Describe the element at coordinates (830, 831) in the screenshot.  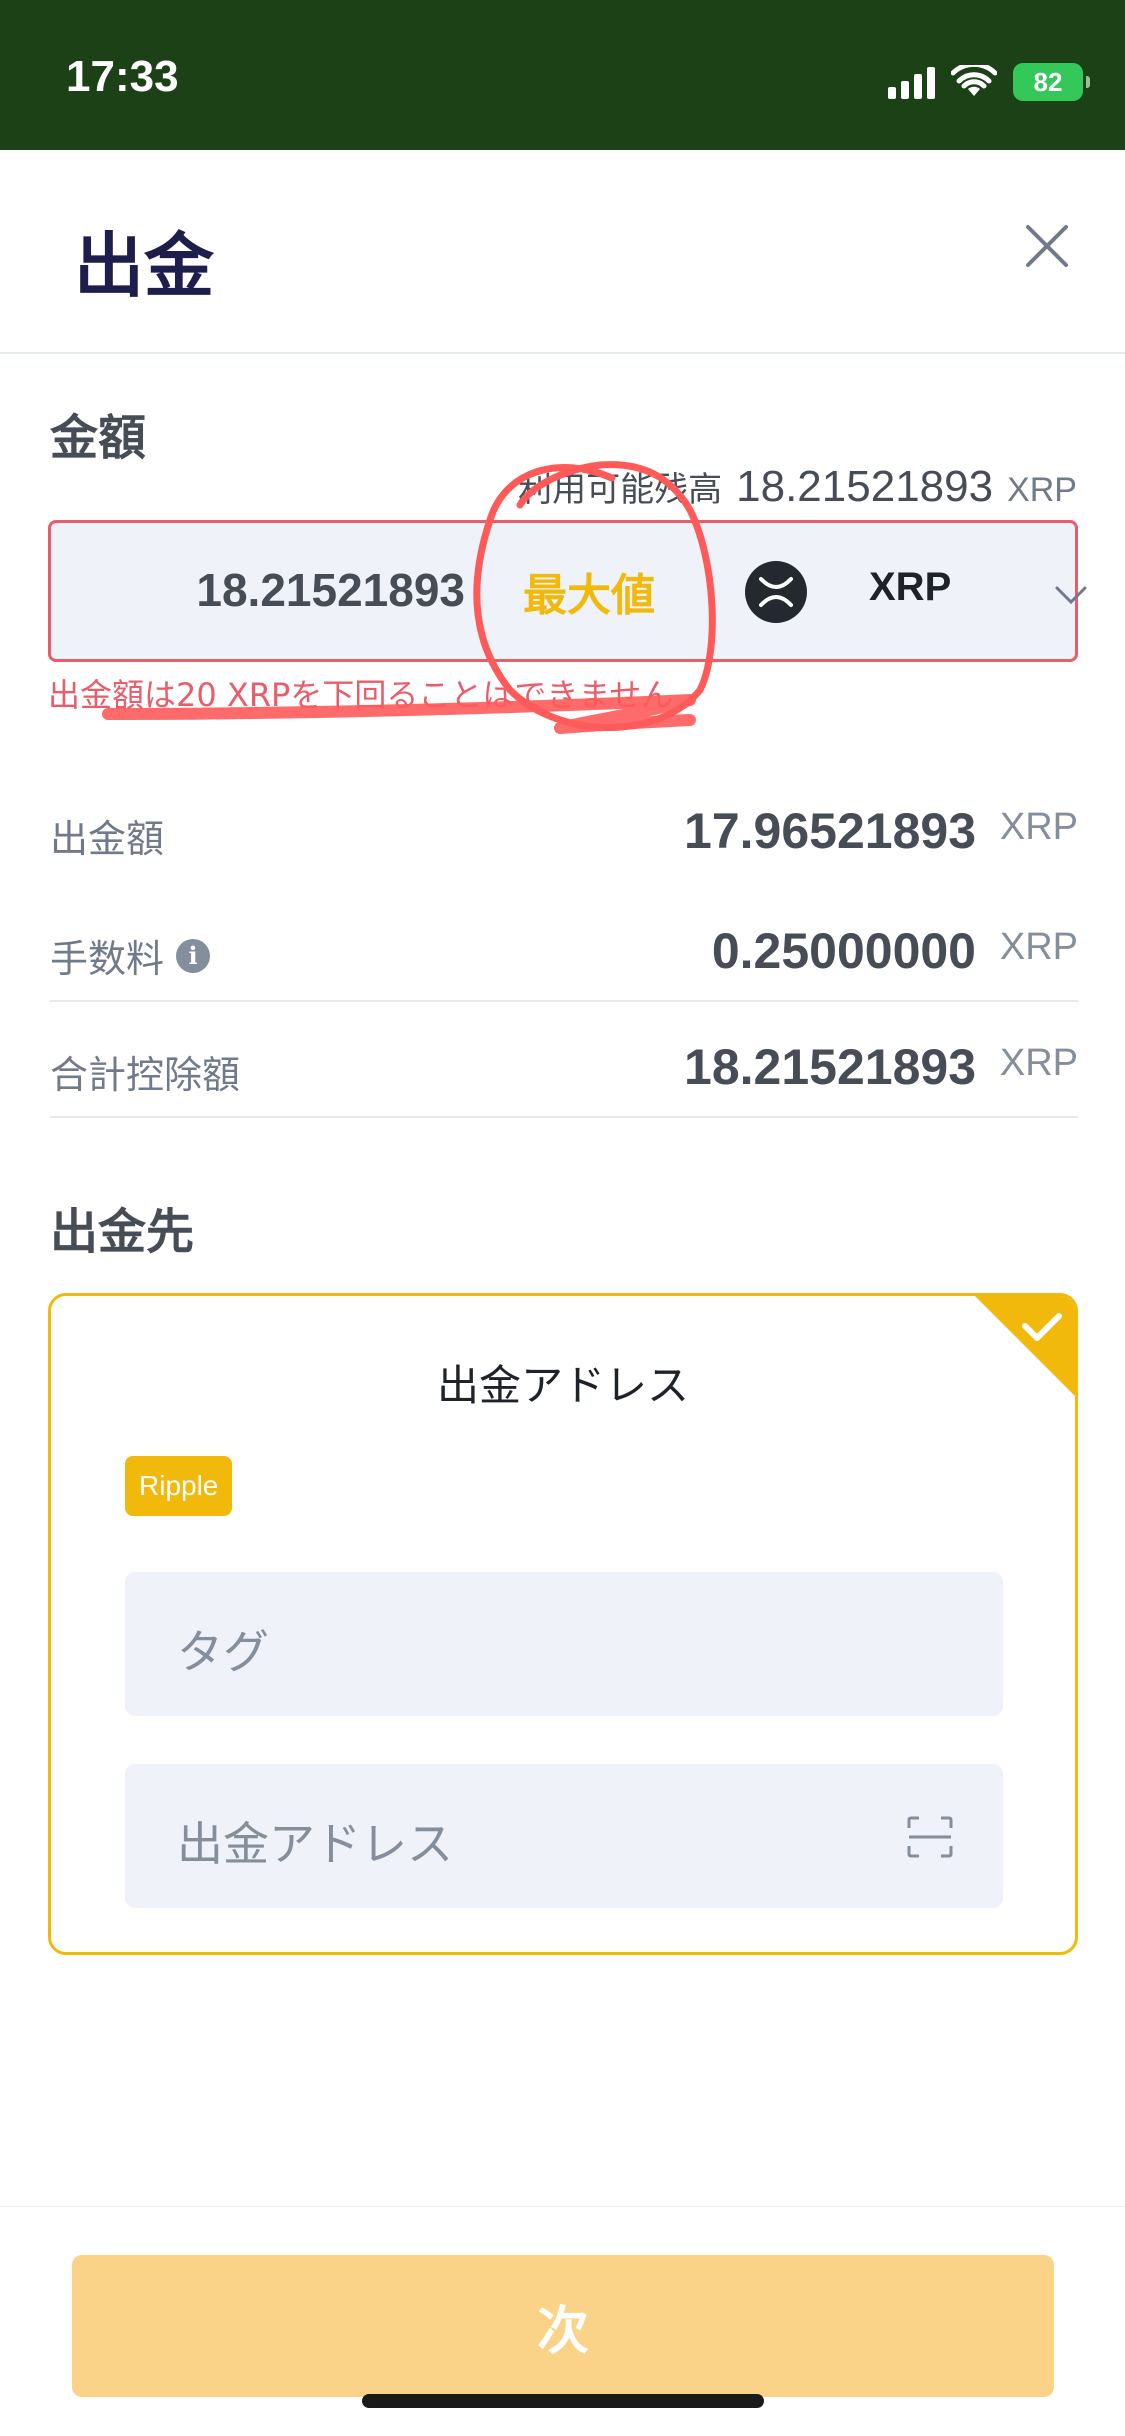
I see `summary-value: 17.96521893` at that location.